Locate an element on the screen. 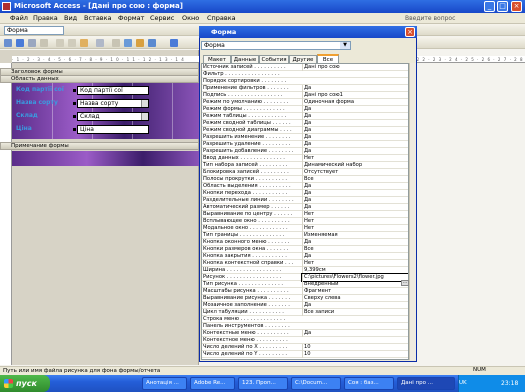  menu-help: Справка is located at coordinates (221, 18).